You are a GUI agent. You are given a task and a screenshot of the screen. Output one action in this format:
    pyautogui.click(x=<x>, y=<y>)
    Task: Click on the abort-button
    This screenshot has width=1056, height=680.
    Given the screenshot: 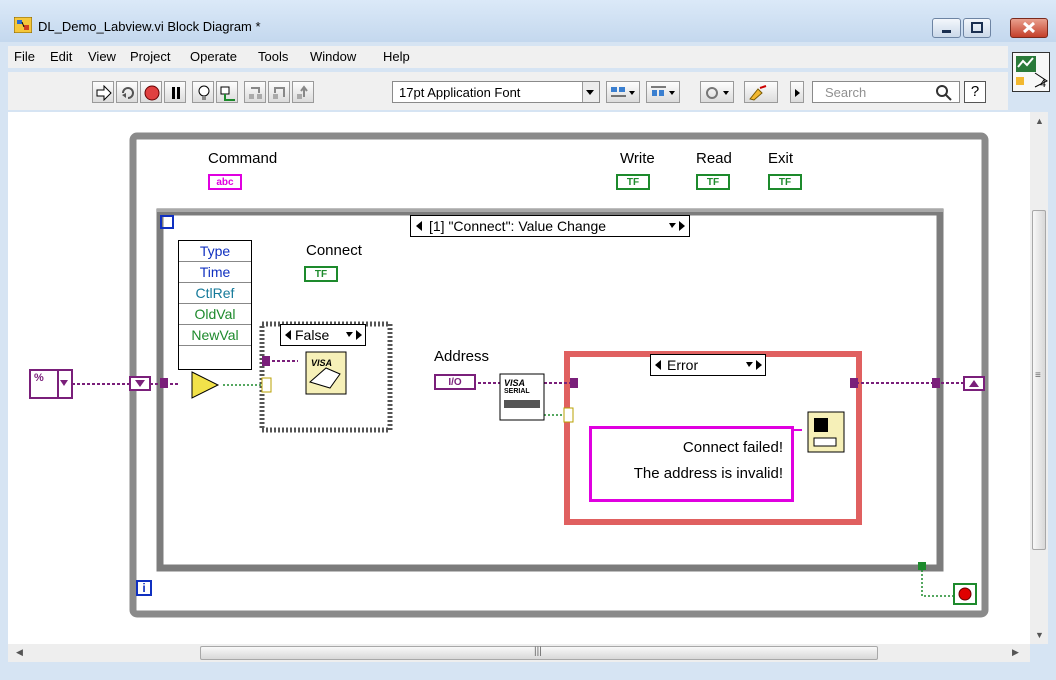 What is the action you would take?
    pyautogui.click(x=151, y=92)
    